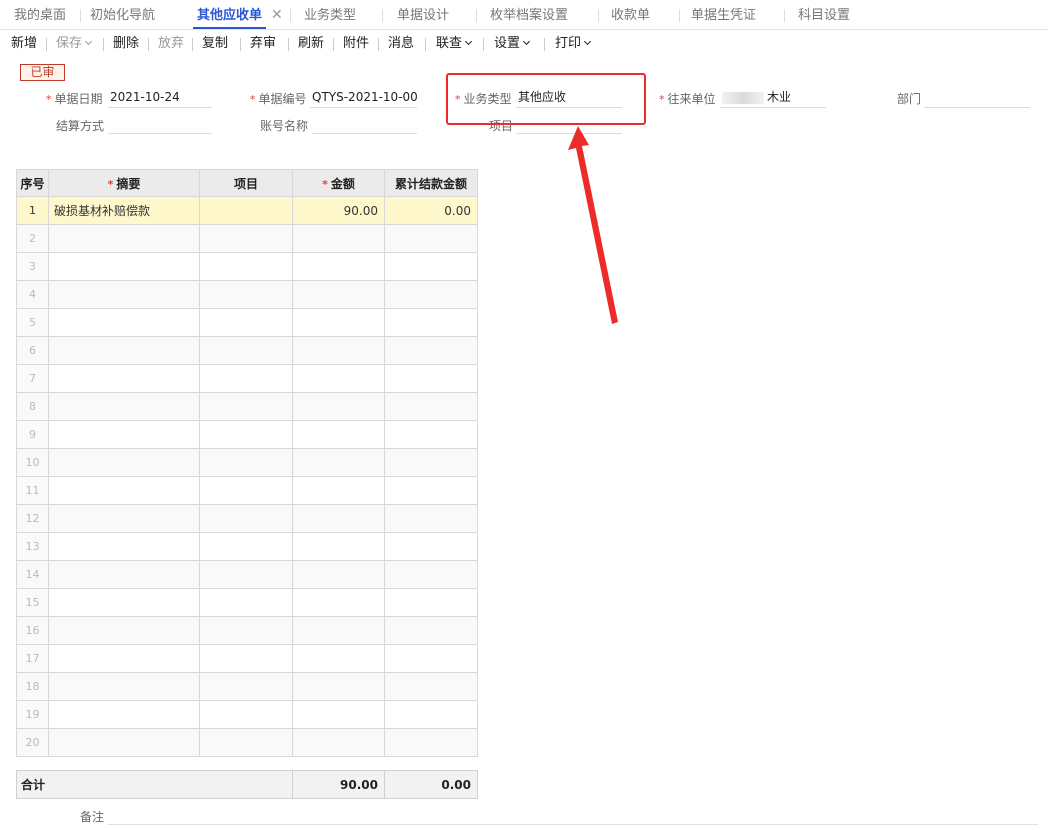 The image size is (1048, 830). I want to click on col-header-summary: * 摘要, so click(124, 183).